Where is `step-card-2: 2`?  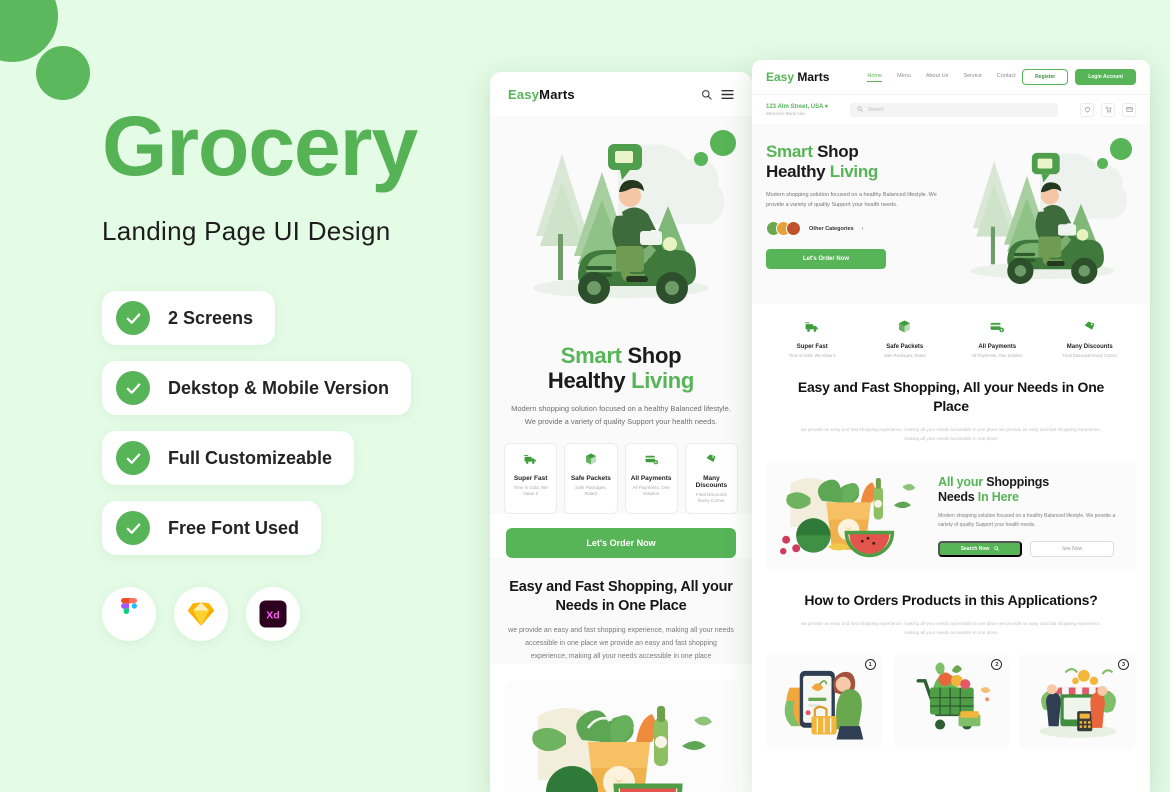 step-card-2: 2 is located at coordinates (951, 701).